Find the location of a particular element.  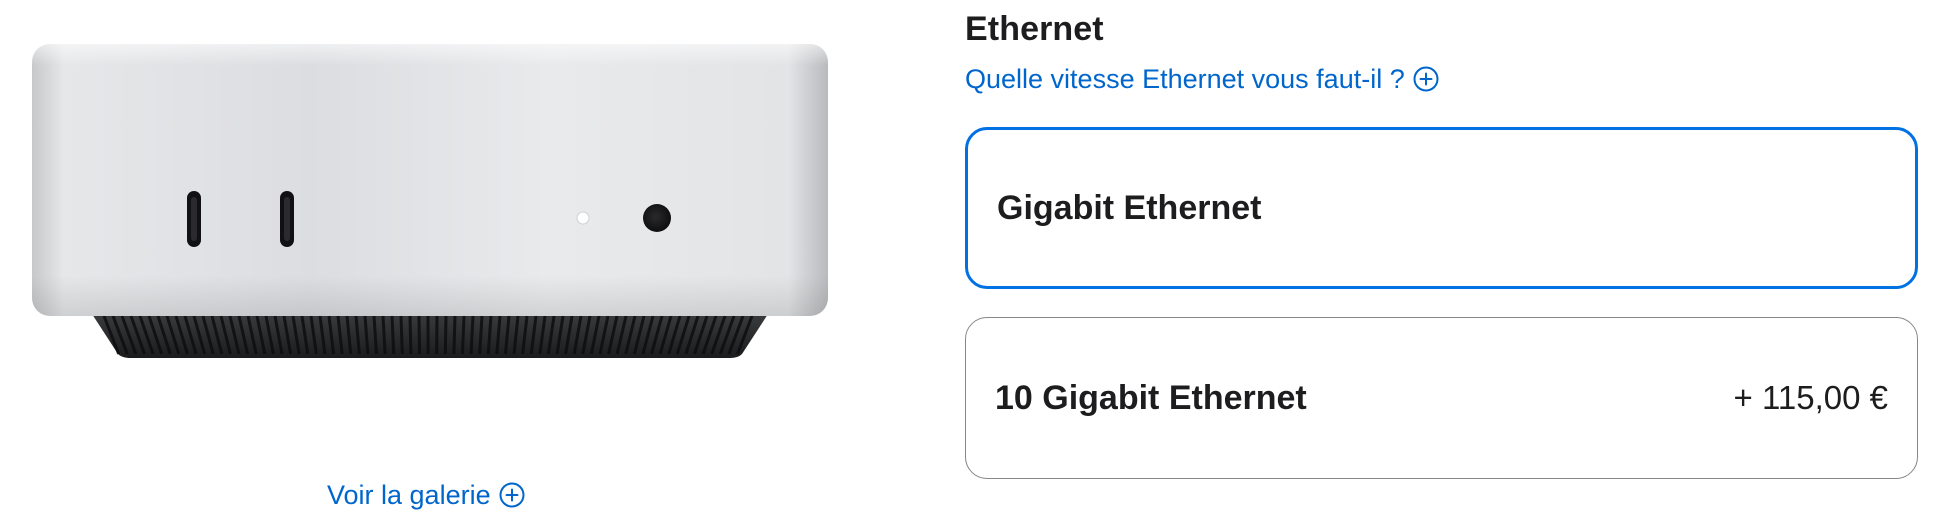

option-name: 10 Gigabit Ethernet is located at coordinates (1151, 398).